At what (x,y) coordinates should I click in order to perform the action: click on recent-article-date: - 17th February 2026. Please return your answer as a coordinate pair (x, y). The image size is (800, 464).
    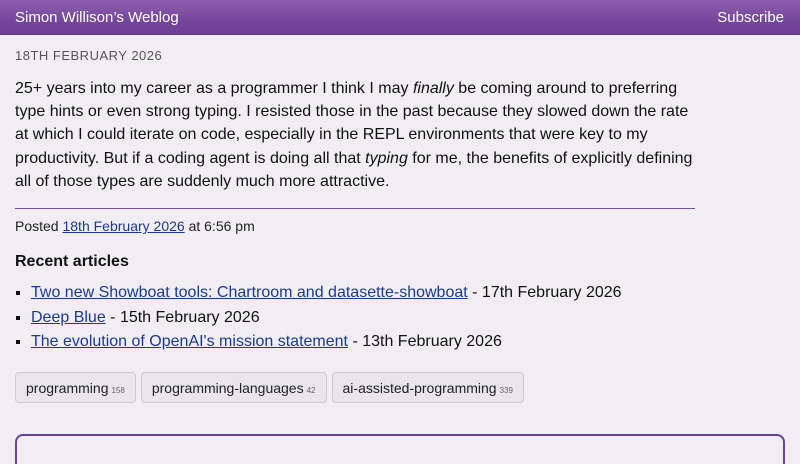
    Looking at the image, I should click on (544, 293).